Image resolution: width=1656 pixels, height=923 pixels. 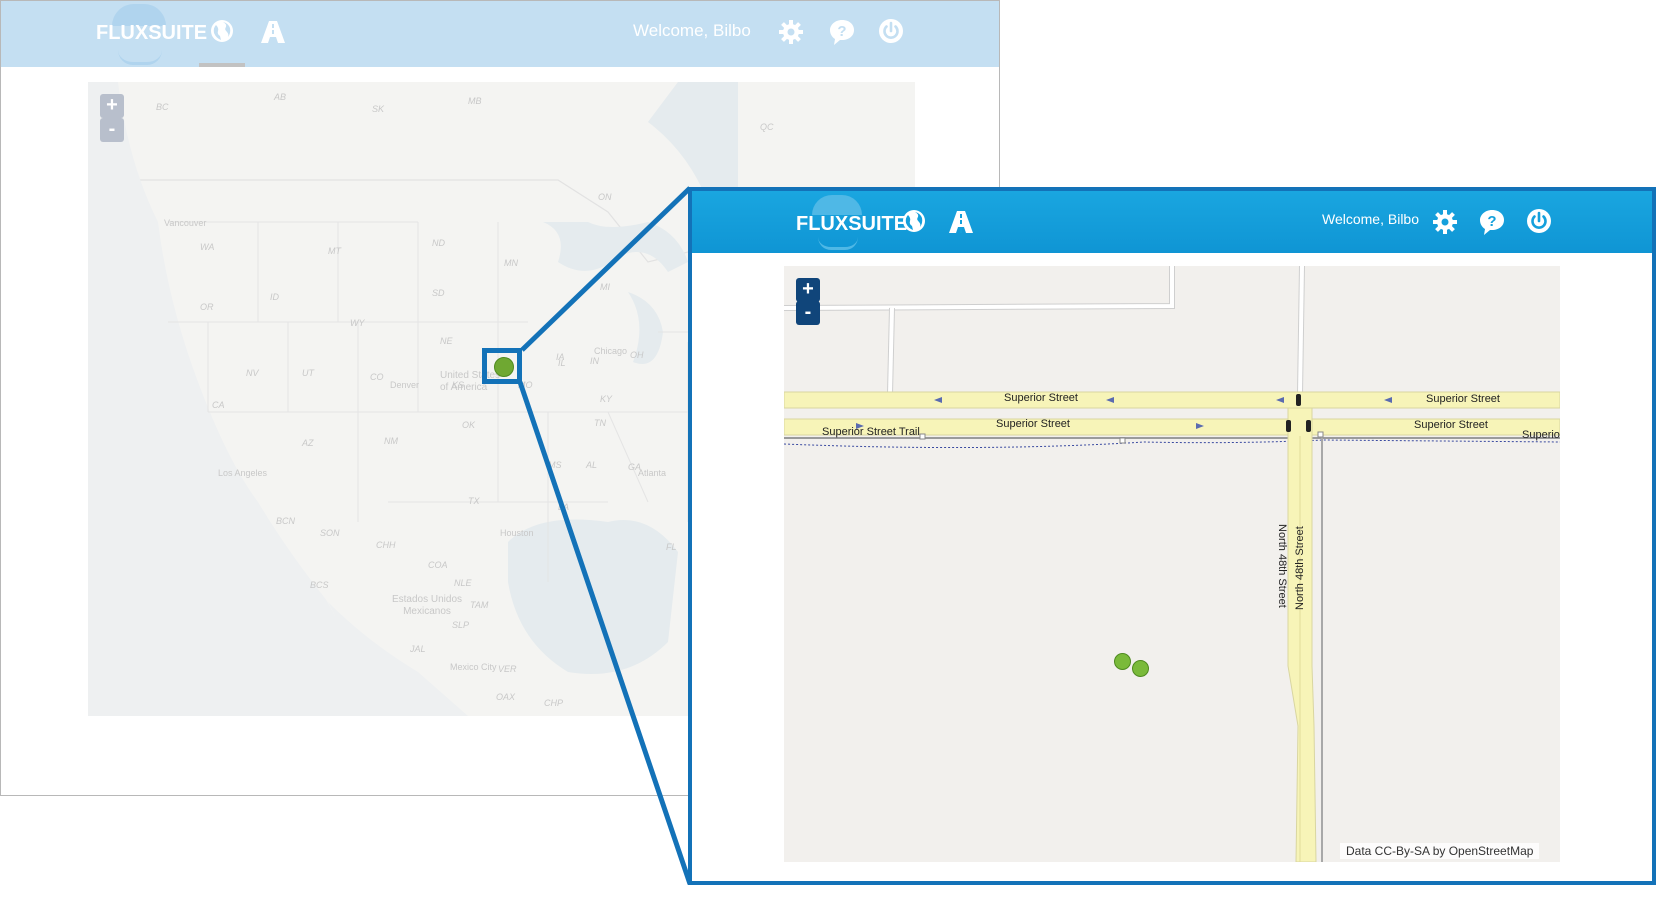 What do you see at coordinates (1541, 435) in the screenshot?
I see `street-label: Superio` at bounding box center [1541, 435].